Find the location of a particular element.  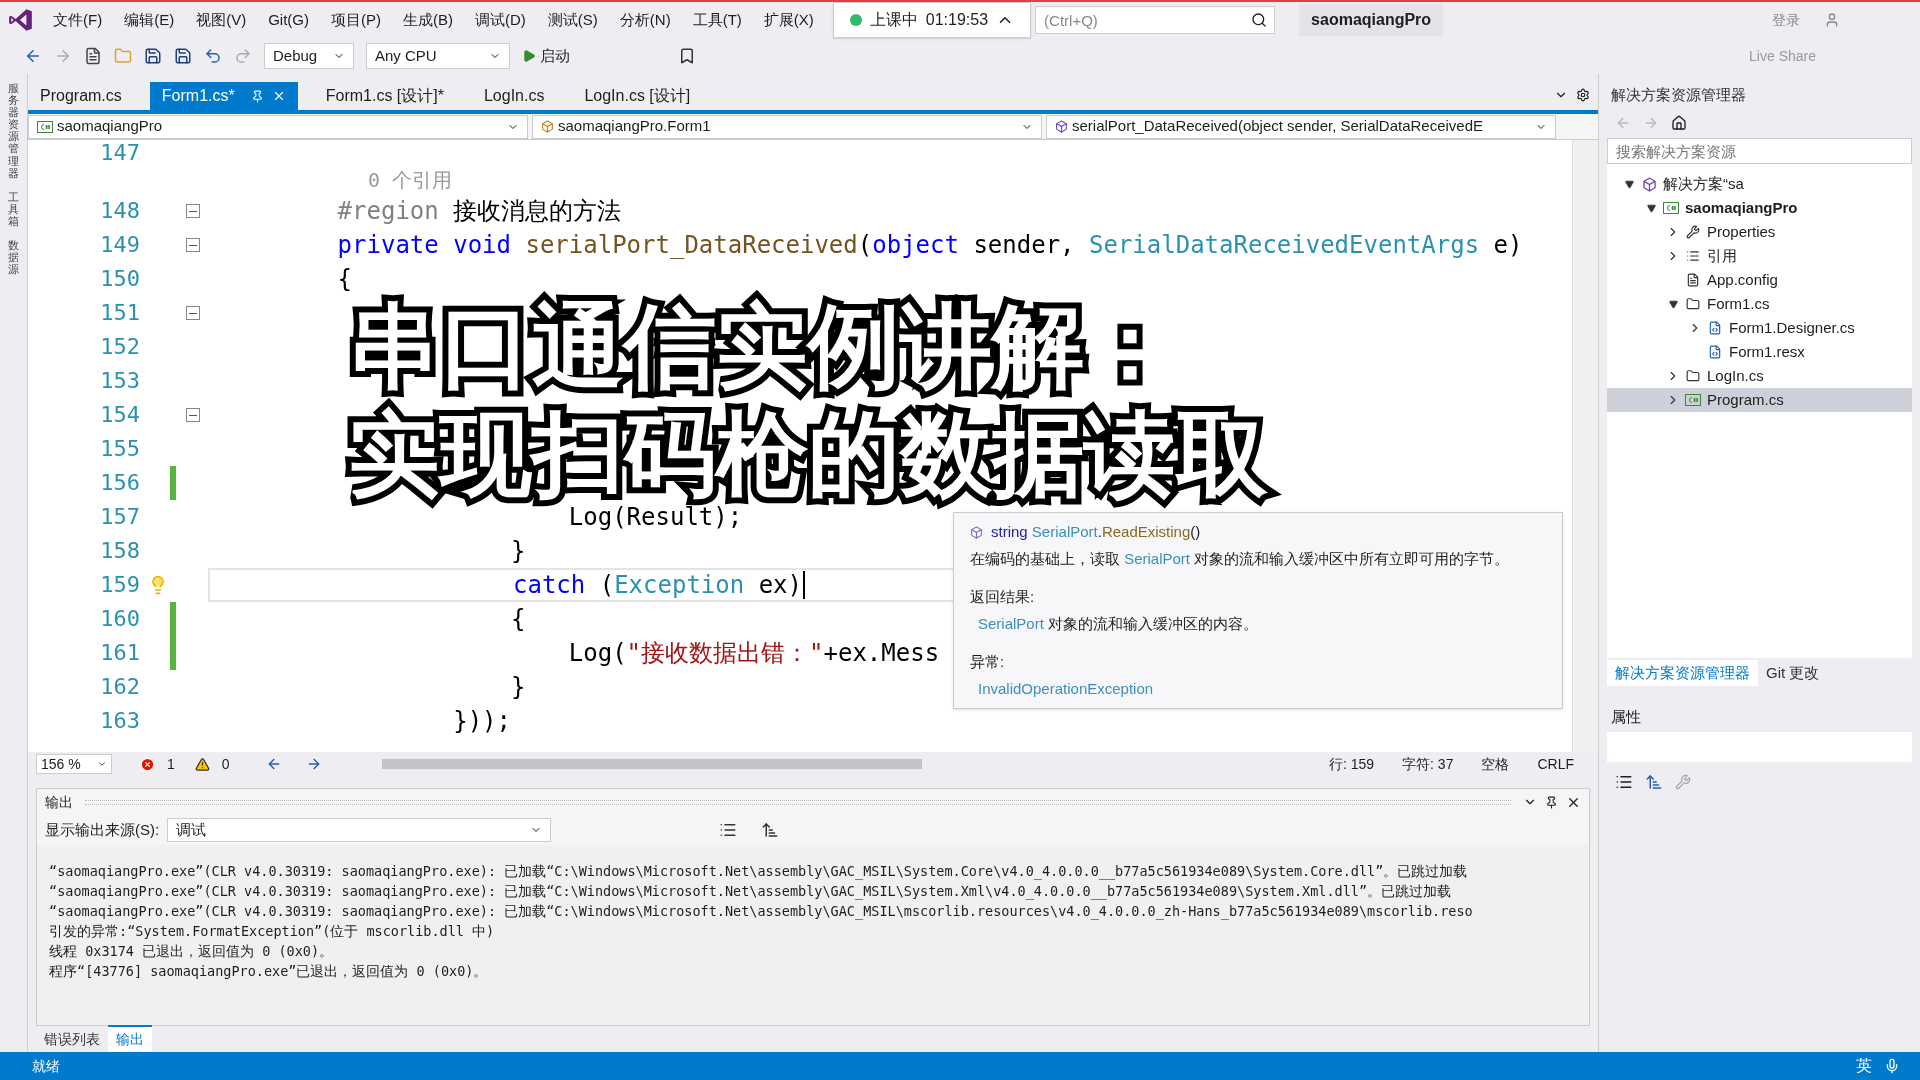

ime-indicator: 英 is located at coordinates (1864, 1066).